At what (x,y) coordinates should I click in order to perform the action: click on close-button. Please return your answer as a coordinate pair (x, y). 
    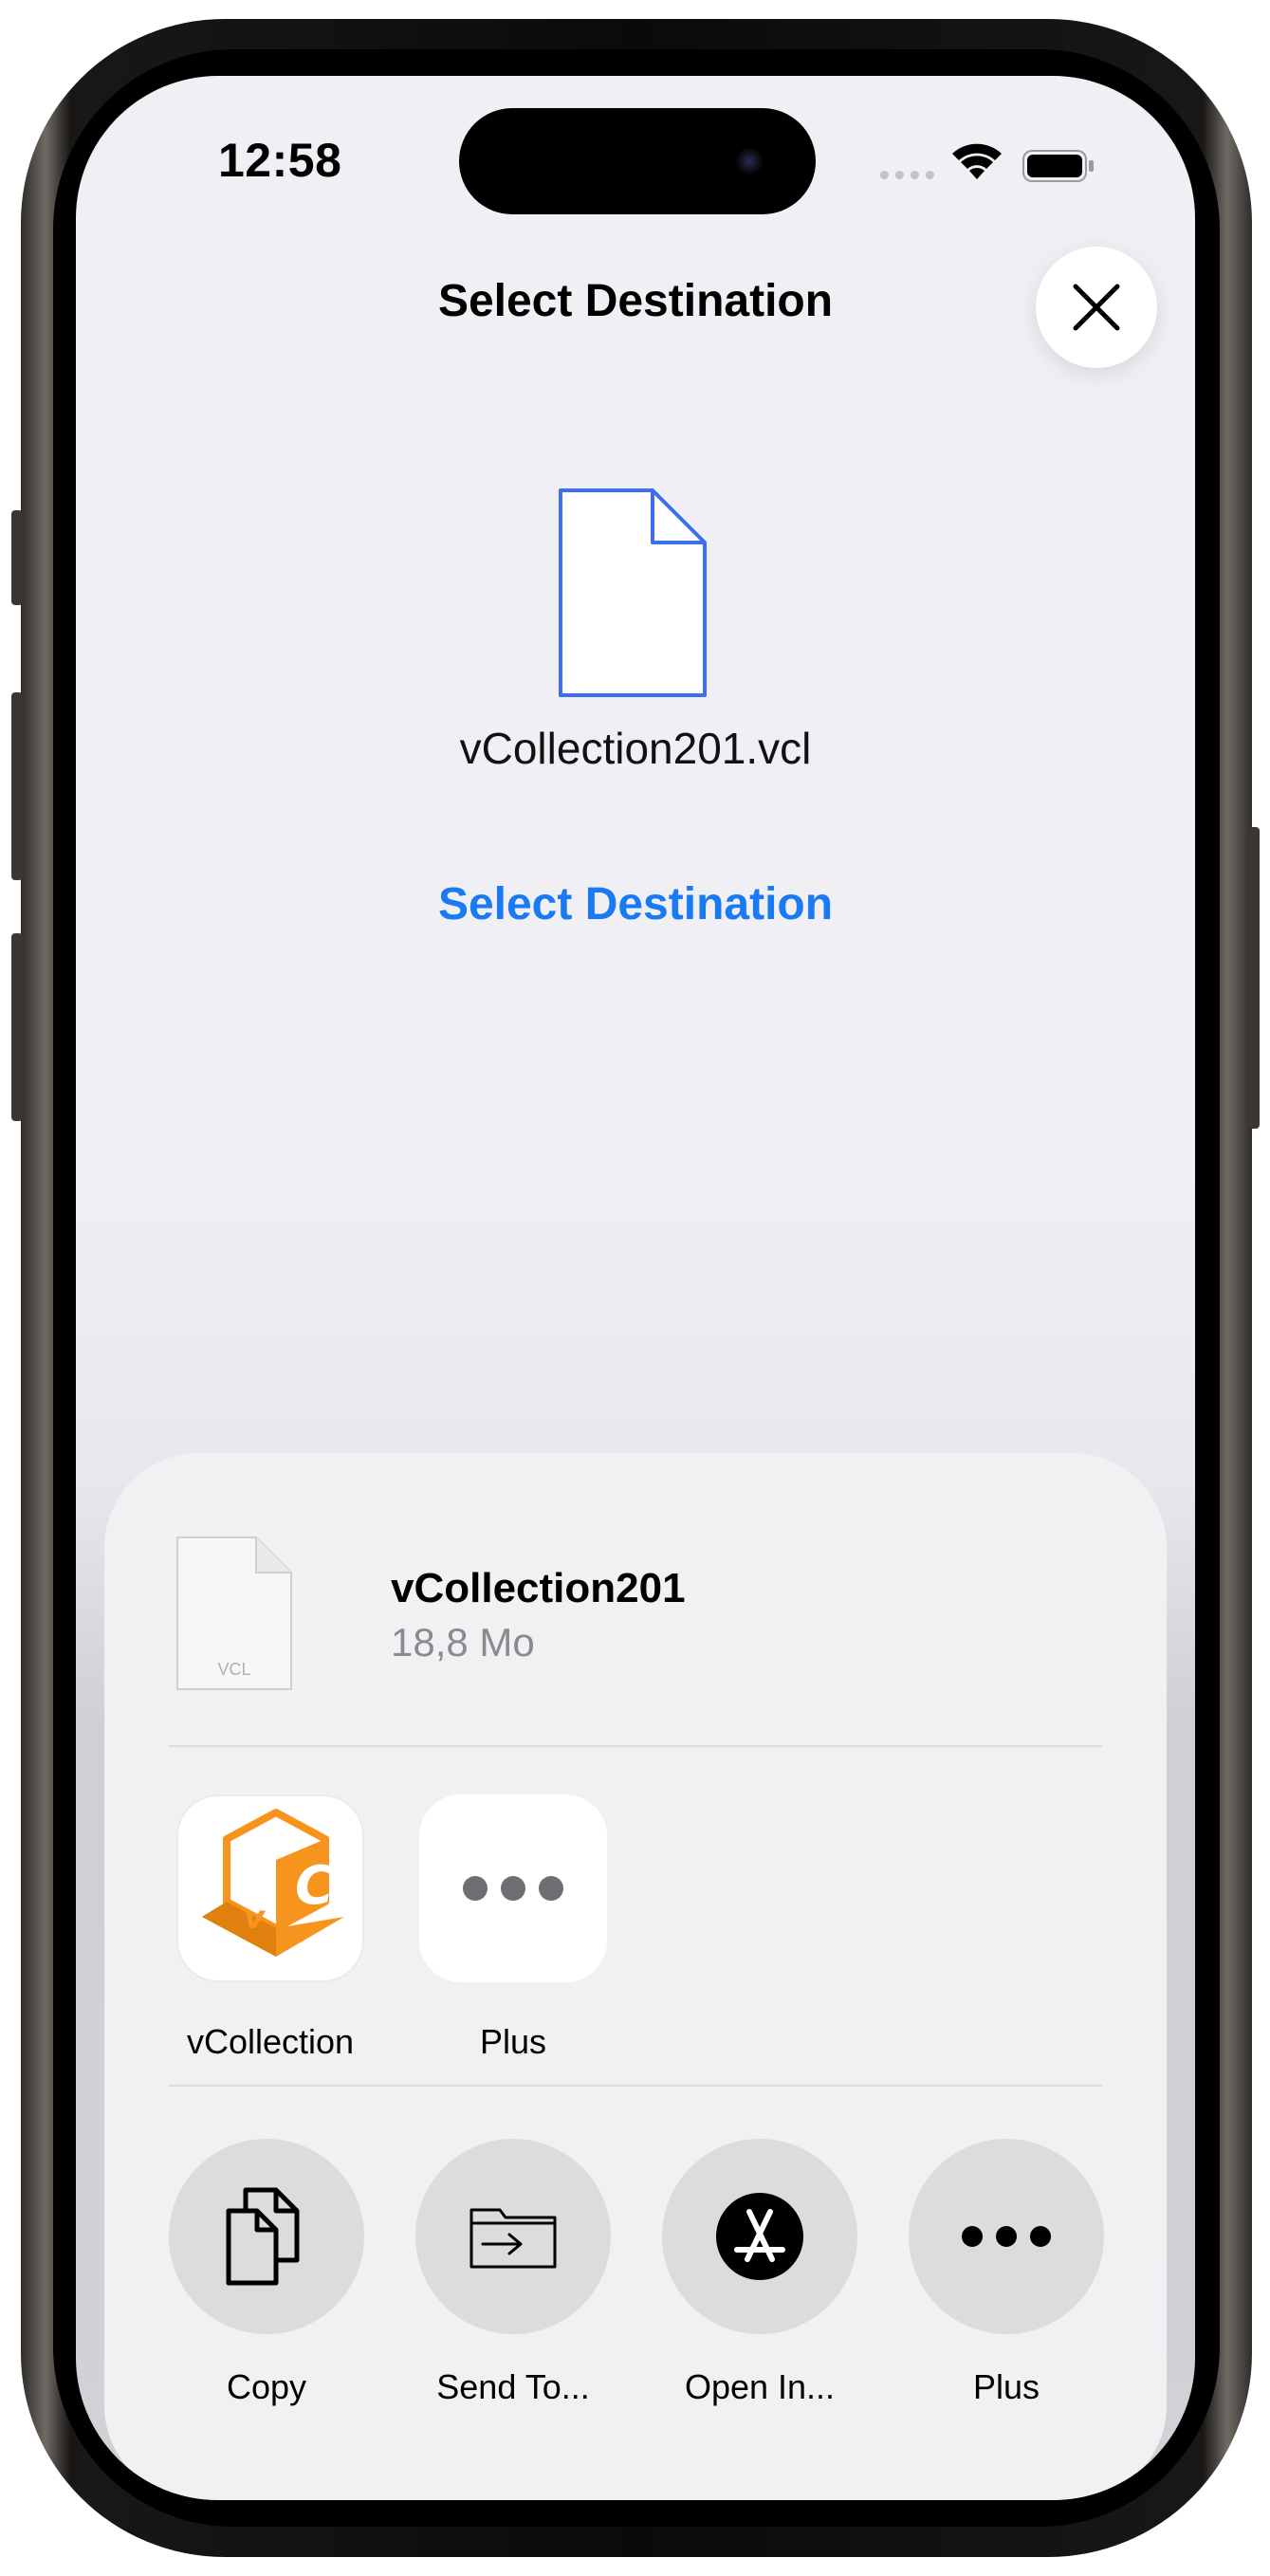
    Looking at the image, I should click on (1096, 307).